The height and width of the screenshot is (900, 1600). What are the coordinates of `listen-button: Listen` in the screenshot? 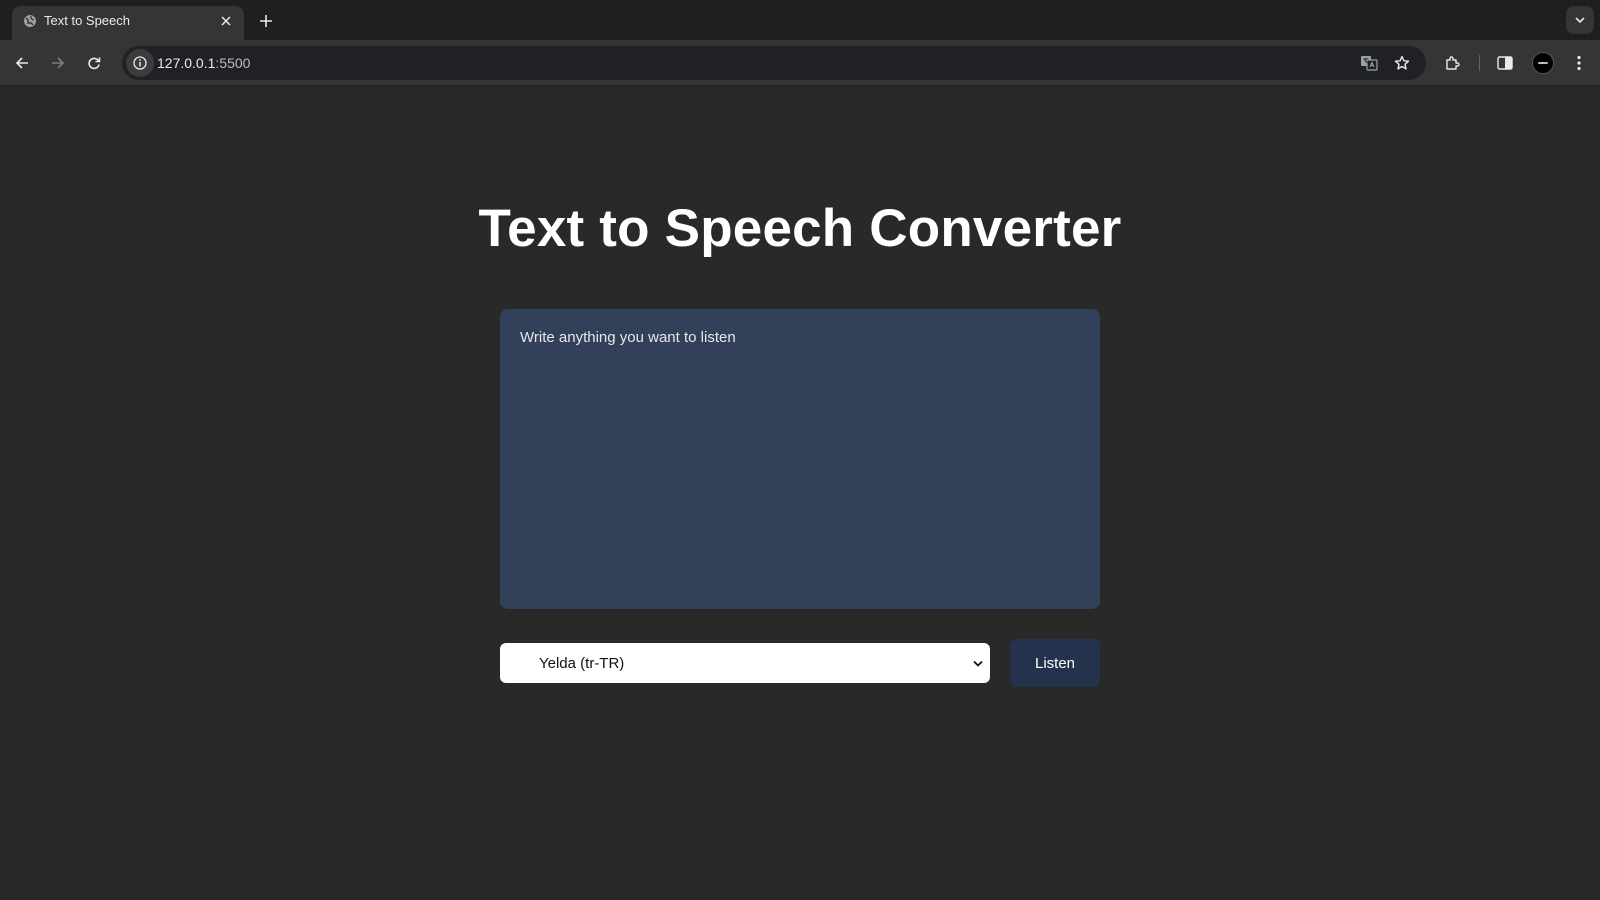 It's located at (1055, 663).